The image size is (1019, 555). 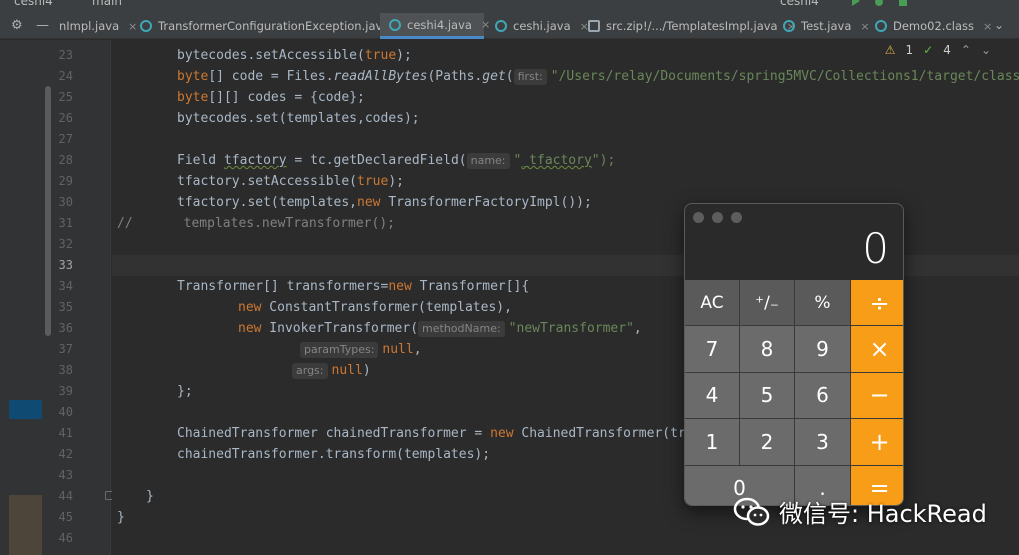 I want to click on tab-label: Test.java, so click(x=826, y=26).